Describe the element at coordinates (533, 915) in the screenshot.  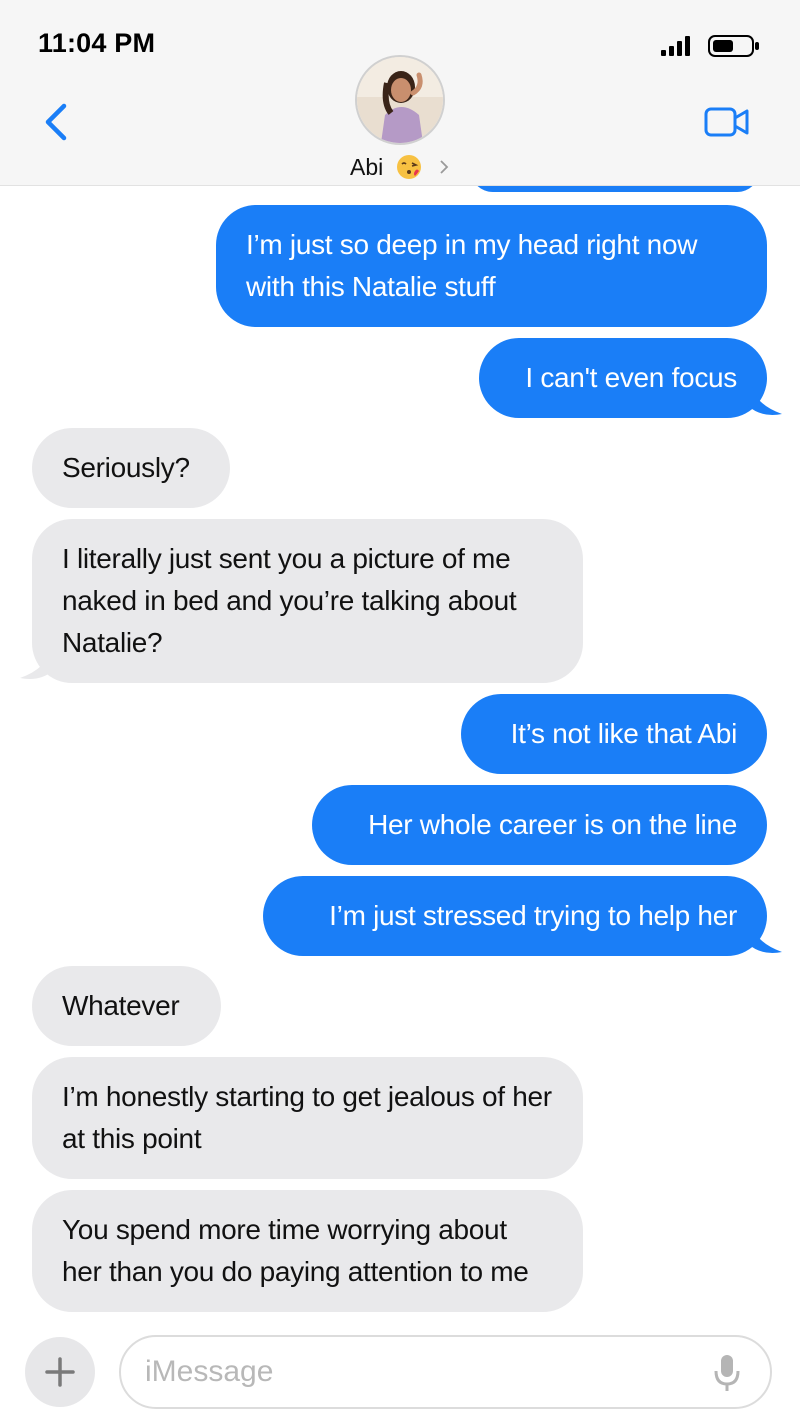
I see `message-text: I’m just stressed trying to help her` at that location.